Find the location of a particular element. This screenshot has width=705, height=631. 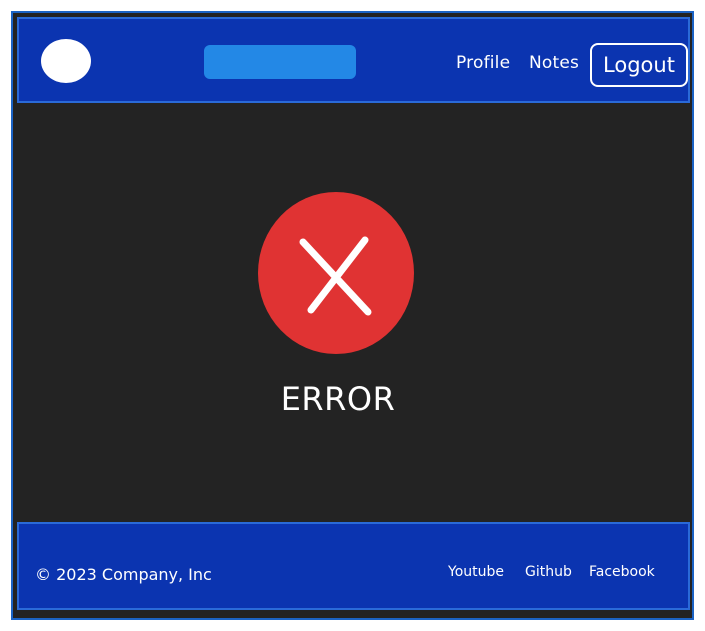

copyright-text: © 2023 Company, Inc is located at coordinates (123, 574).